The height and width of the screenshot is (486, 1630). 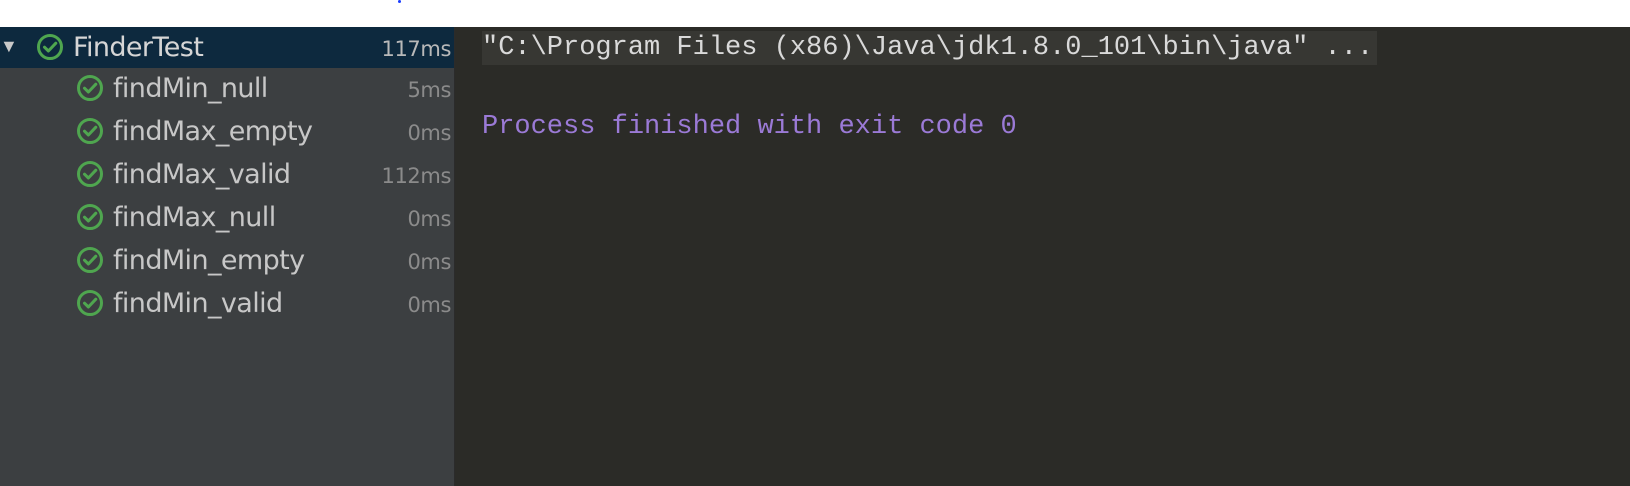 I want to click on tree-label-findmax-valid: findMax_valid, so click(x=202, y=174).